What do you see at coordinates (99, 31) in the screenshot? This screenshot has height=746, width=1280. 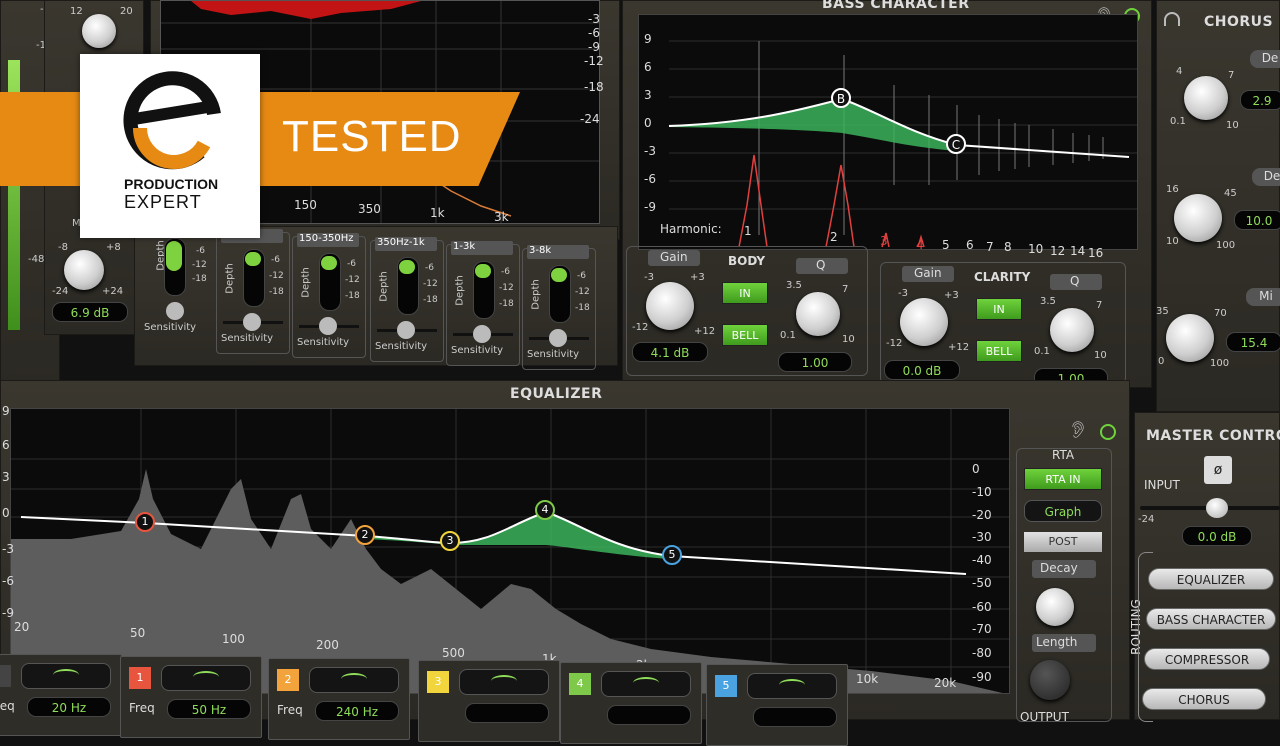 I see `input-knob` at bounding box center [99, 31].